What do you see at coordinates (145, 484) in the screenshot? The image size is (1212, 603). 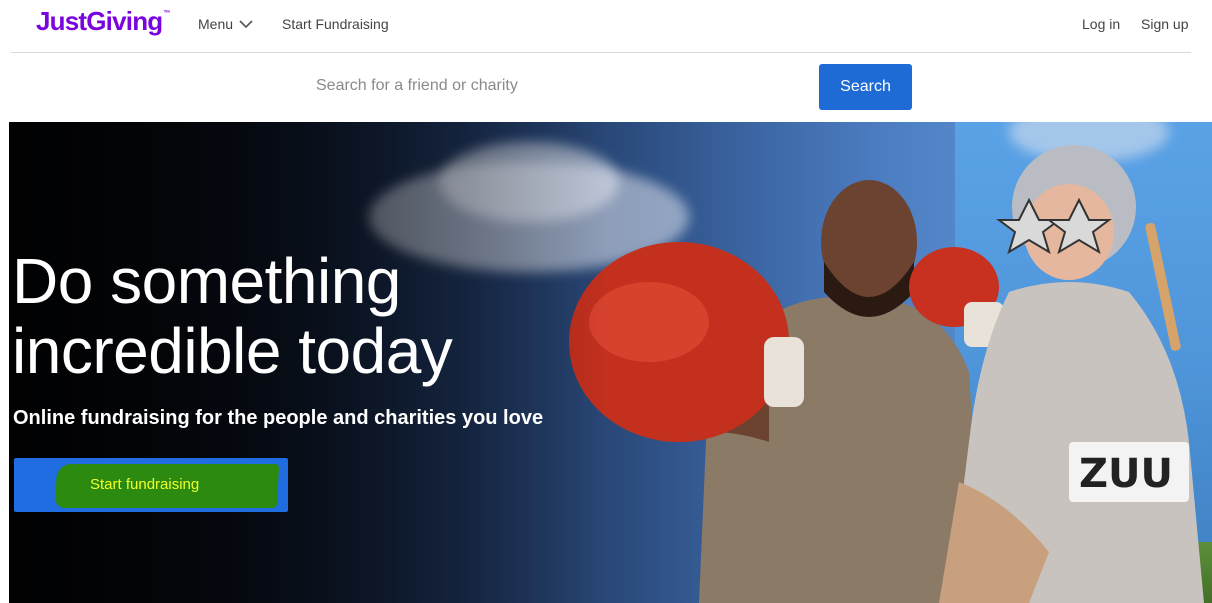 I see `start-fundraising-label: Start fundraising` at bounding box center [145, 484].